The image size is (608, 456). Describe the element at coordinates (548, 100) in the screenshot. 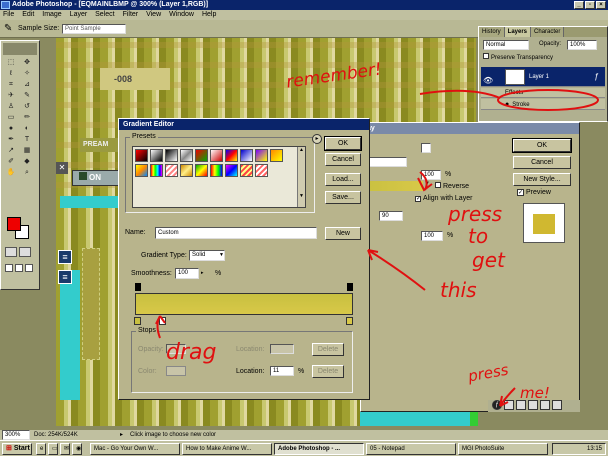

I see `annotation-circle-stroke` at that location.